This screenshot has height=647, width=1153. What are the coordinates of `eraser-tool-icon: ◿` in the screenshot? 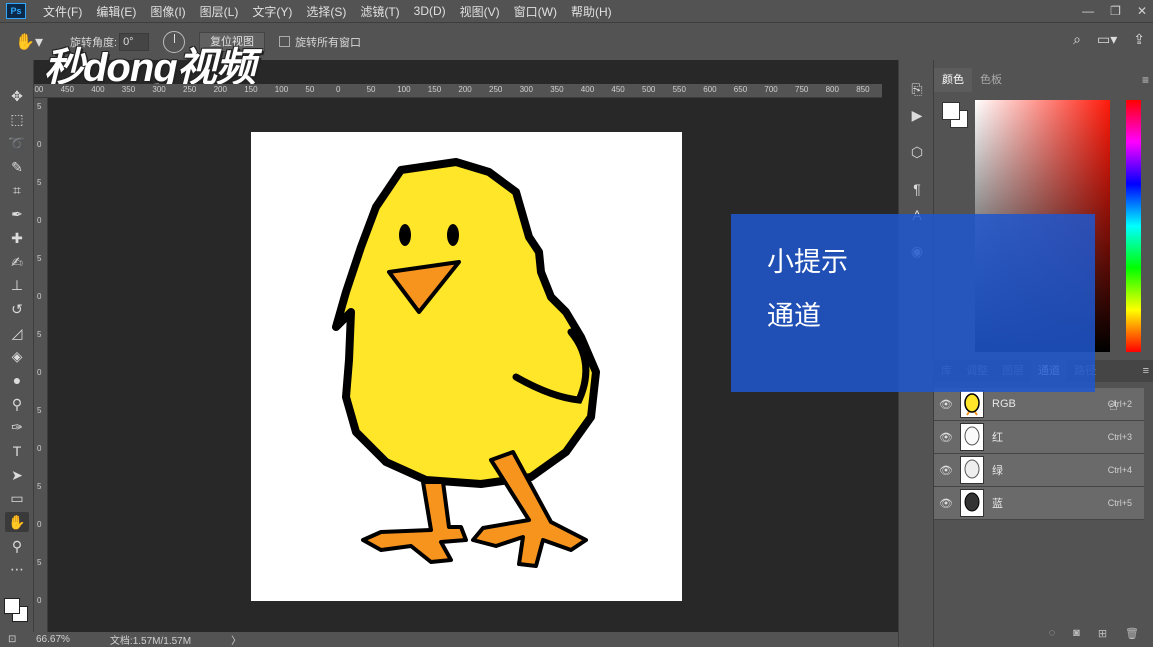 It's located at (17, 333).